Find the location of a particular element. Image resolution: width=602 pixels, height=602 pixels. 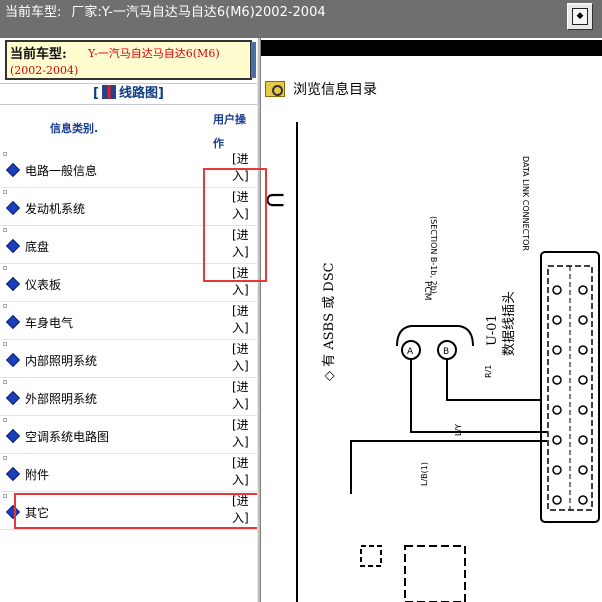

table-row: 附件 [进入] is located at coordinates (128, 473).